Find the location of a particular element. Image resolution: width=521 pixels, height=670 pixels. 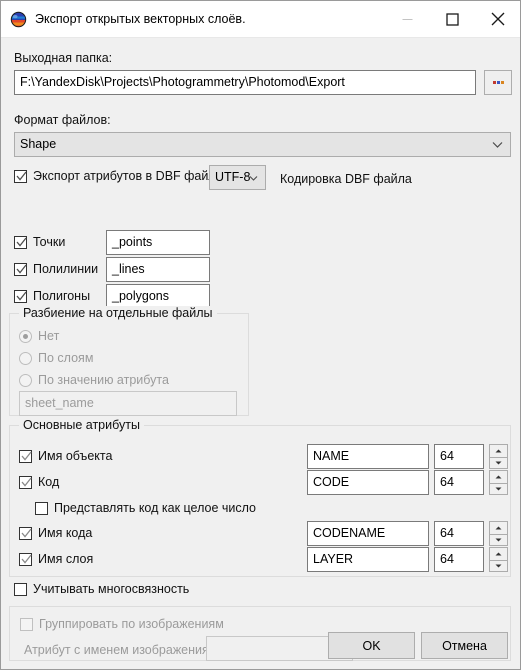

file-format-value: Shape is located at coordinates (38, 144).